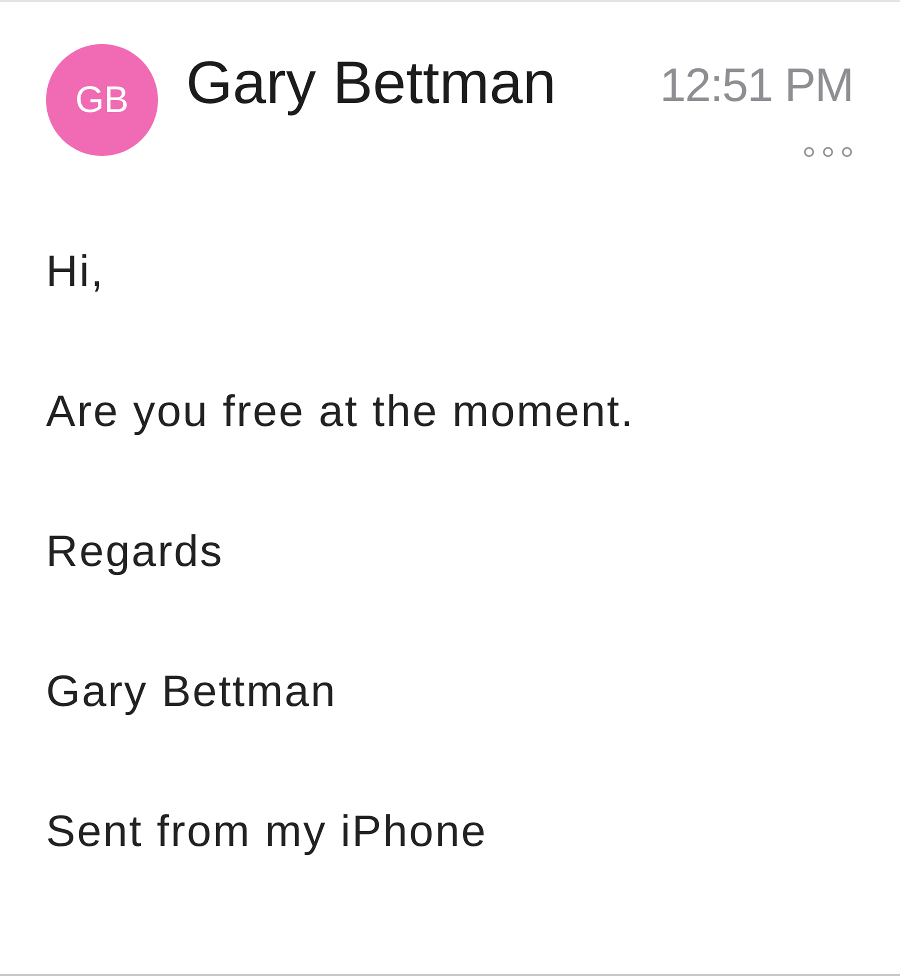  I want to click on message-text: Gary Bettman, so click(191, 692).